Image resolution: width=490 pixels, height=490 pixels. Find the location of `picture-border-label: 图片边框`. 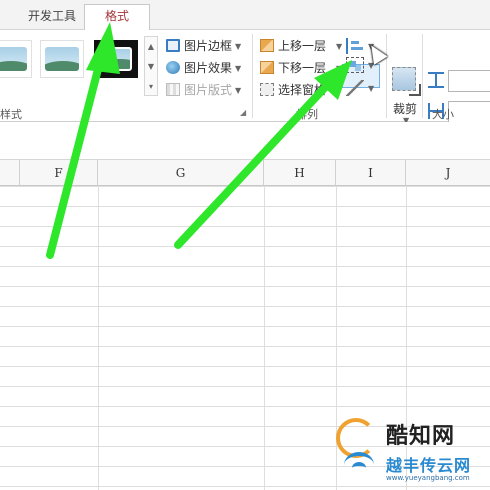

picture-border-label: 图片边框 is located at coordinates (208, 46).